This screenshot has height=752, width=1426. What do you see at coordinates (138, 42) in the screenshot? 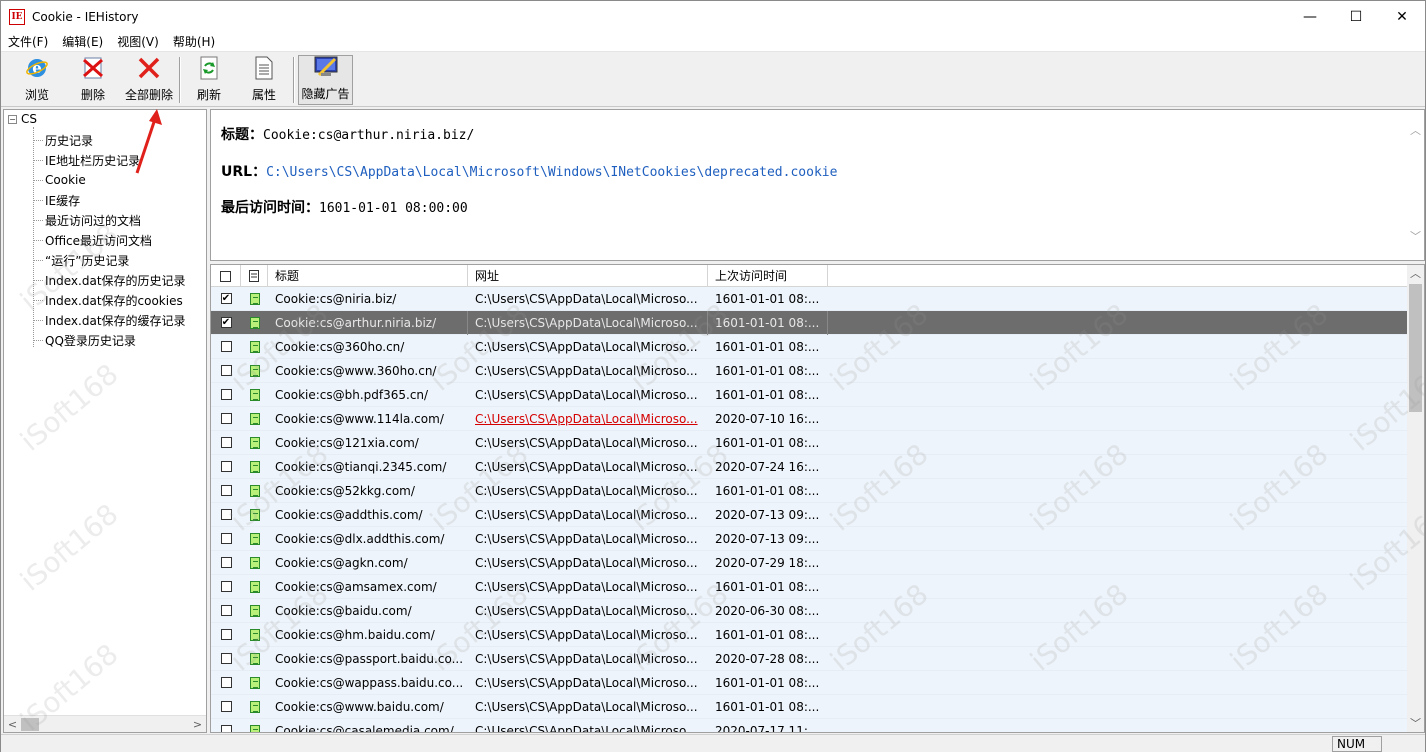
I see `menu-view: 视图(V)` at bounding box center [138, 42].